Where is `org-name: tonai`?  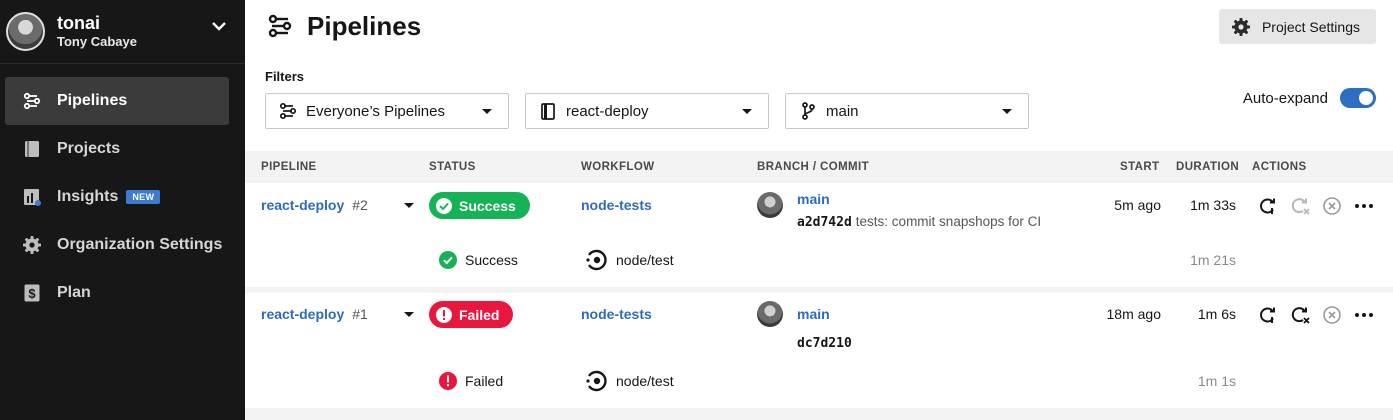 org-name: tonai is located at coordinates (78, 22).